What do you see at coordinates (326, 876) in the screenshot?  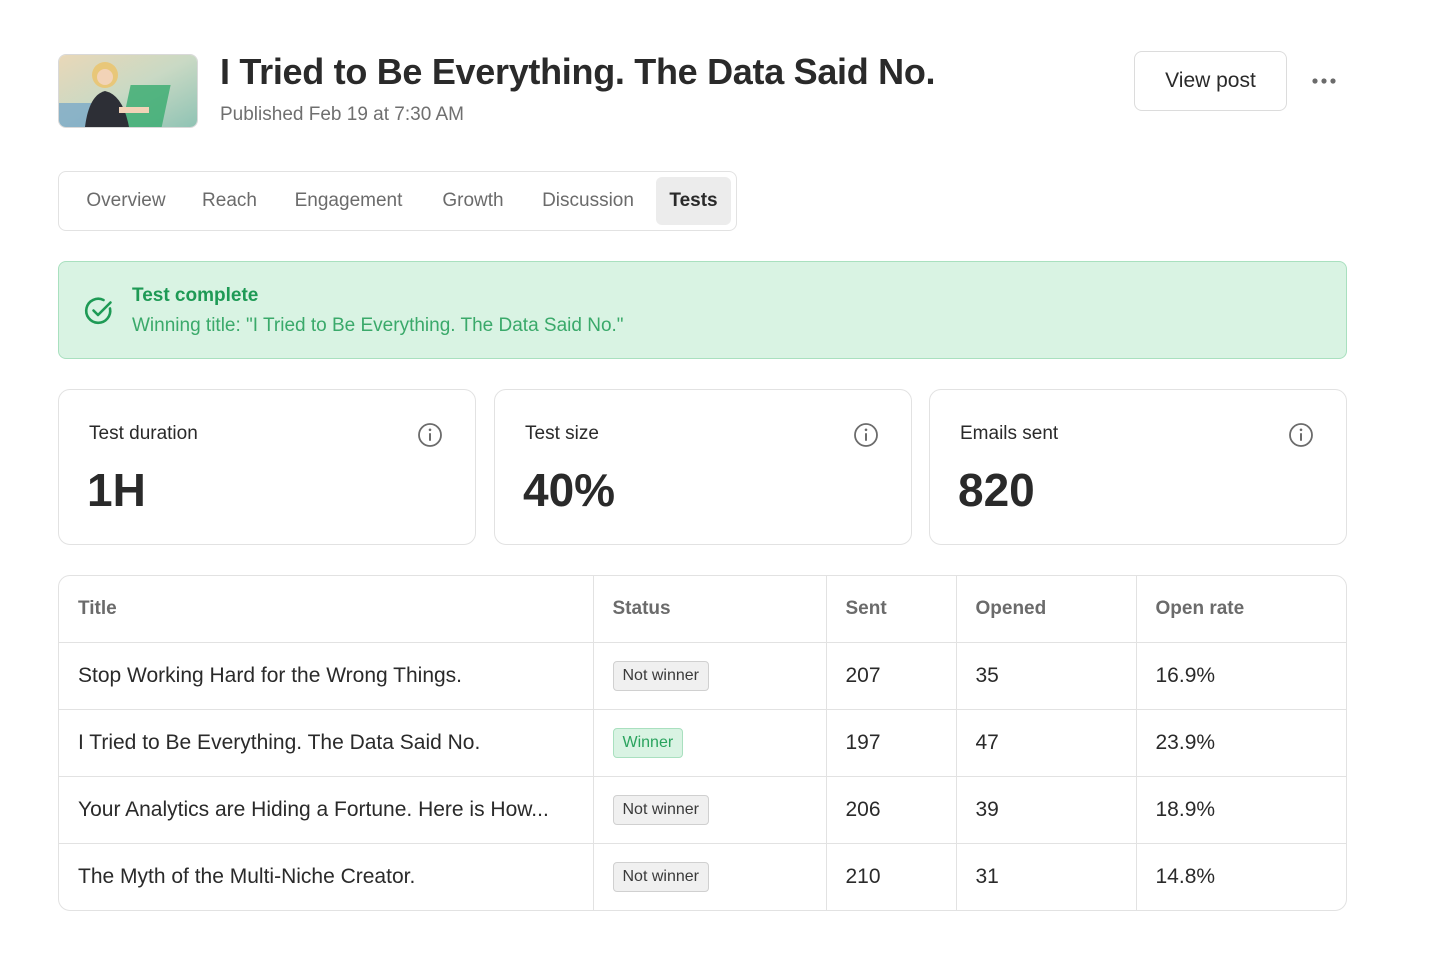 I see `cell-title: The Myth of the Multi-Niche Creator.` at bounding box center [326, 876].